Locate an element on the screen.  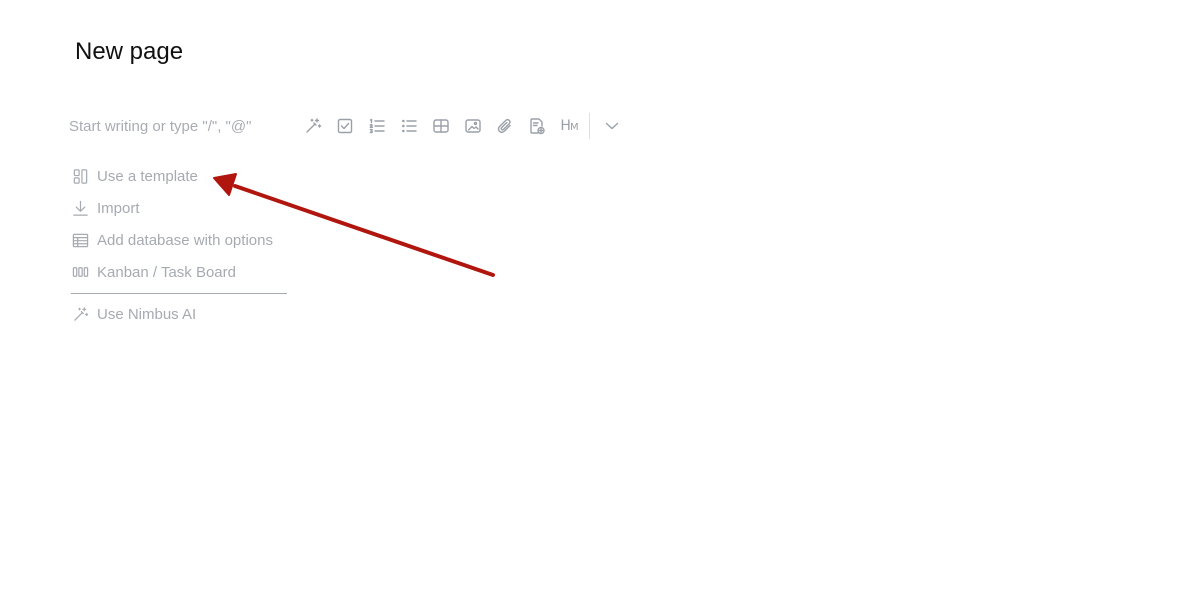
image-button is located at coordinates (473, 126).